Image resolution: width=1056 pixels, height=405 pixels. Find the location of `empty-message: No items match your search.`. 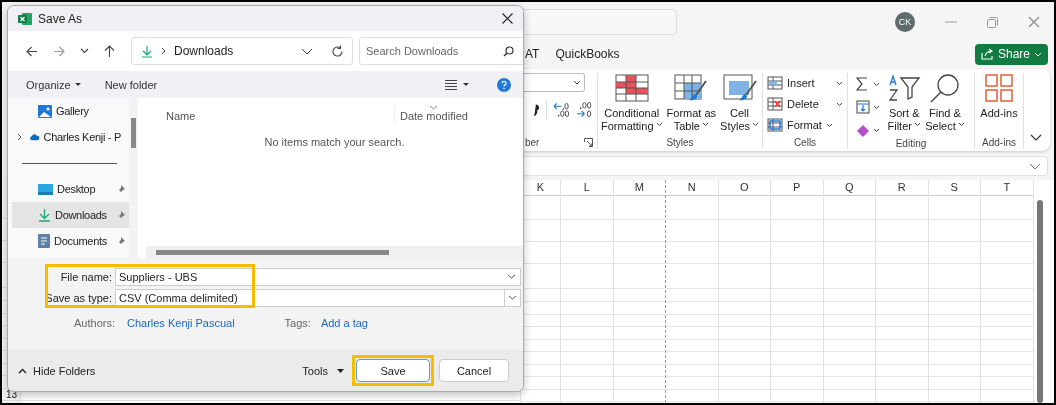

empty-message: No items match your search. is located at coordinates (334, 142).